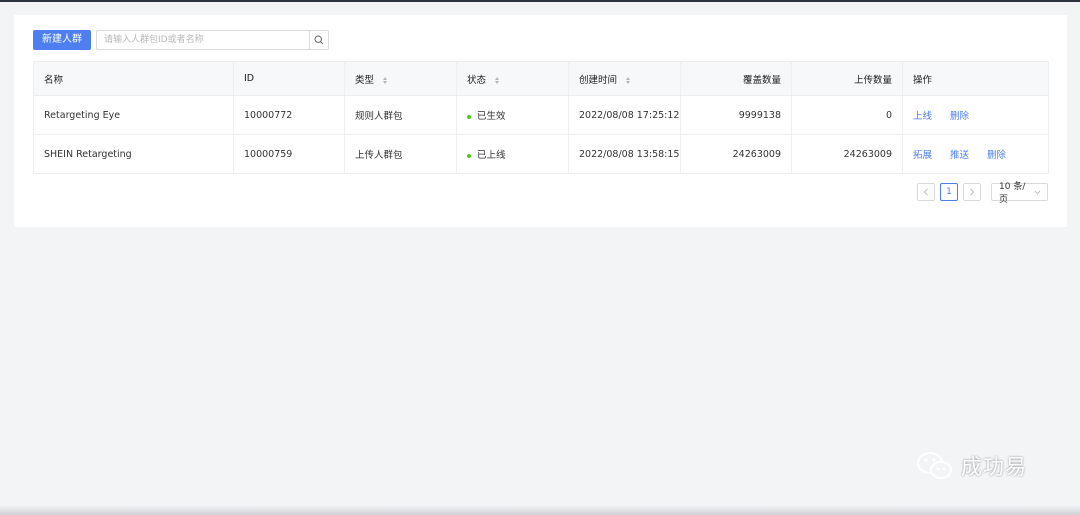  What do you see at coordinates (624, 115) in the screenshot?
I see `row-created: 2022/08/08 17:25:12` at bounding box center [624, 115].